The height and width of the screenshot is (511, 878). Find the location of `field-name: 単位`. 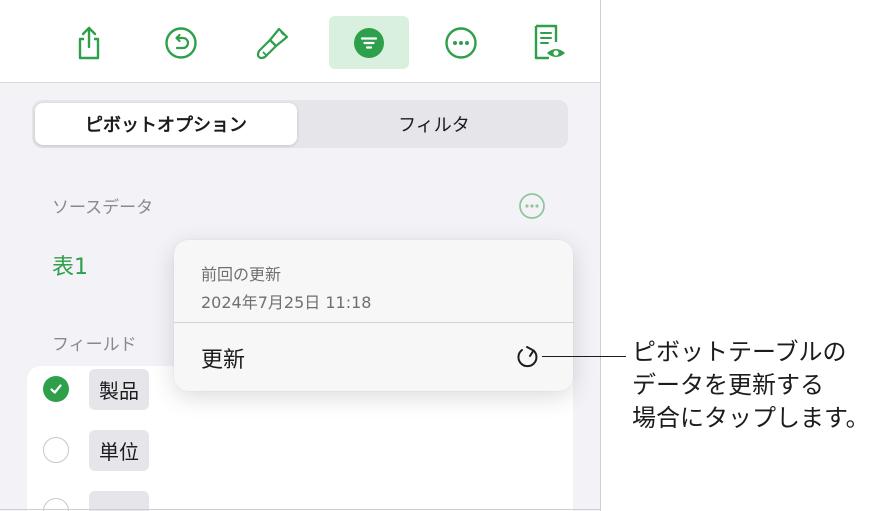

field-name: 単位 is located at coordinates (119, 450).